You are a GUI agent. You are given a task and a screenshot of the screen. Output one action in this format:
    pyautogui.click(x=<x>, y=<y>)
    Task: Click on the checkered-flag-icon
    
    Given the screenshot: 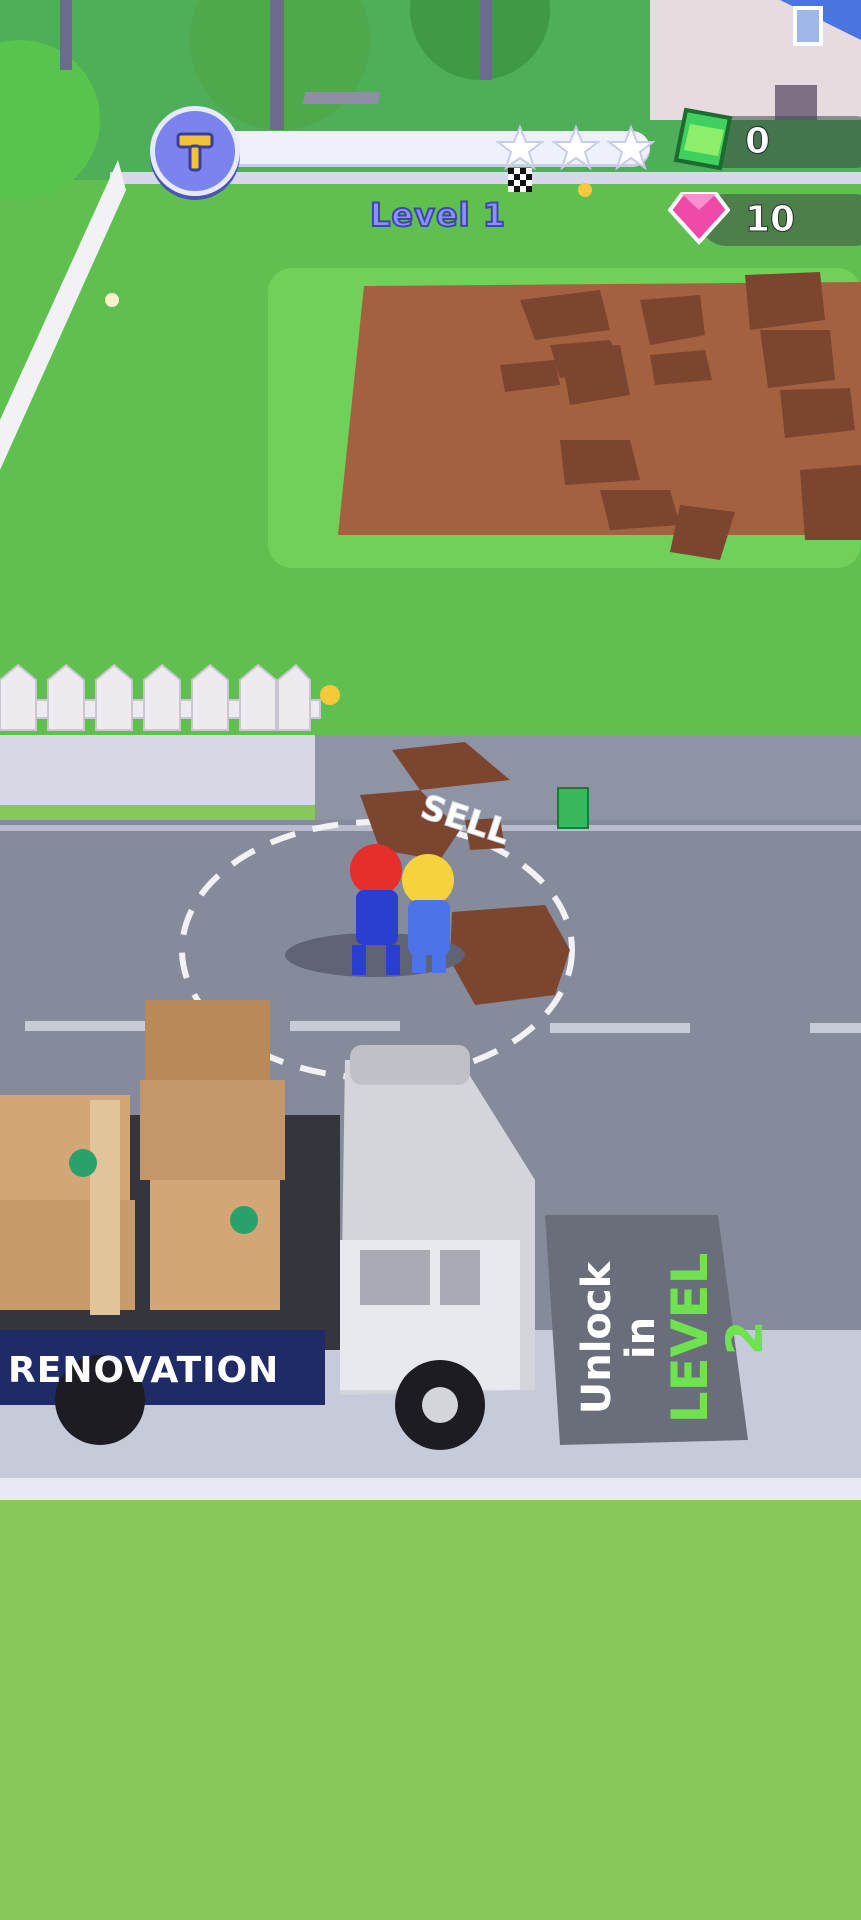 What is the action you would take?
    pyautogui.click(x=520, y=180)
    